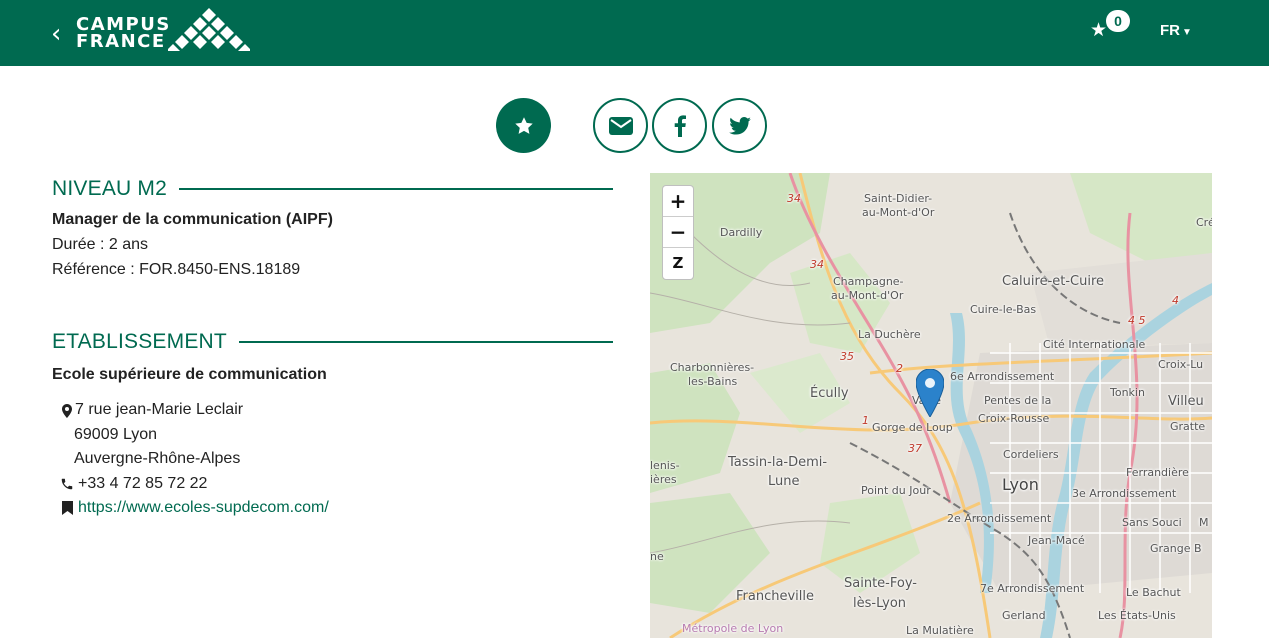 The width and height of the screenshot is (1269, 638). I want to click on star-icon: ★, so click(1099, 30).